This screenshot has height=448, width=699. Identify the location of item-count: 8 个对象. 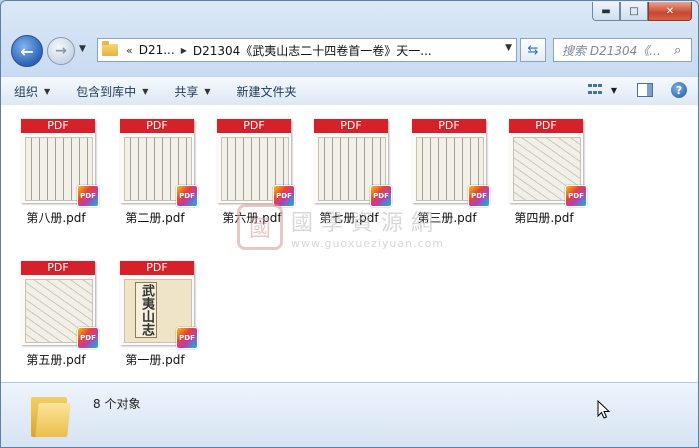
(117, 404).